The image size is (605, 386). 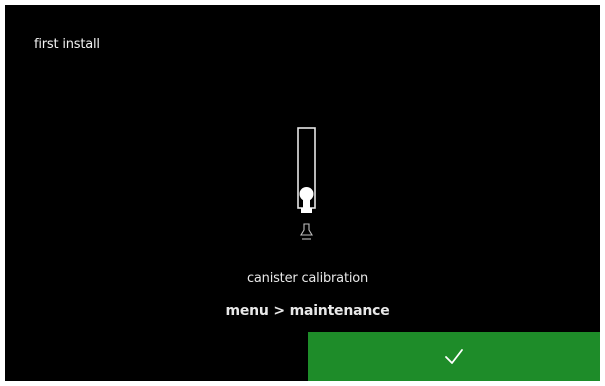 I want to click on instruction-caption: canister calibration, so click(x=307, y=278).